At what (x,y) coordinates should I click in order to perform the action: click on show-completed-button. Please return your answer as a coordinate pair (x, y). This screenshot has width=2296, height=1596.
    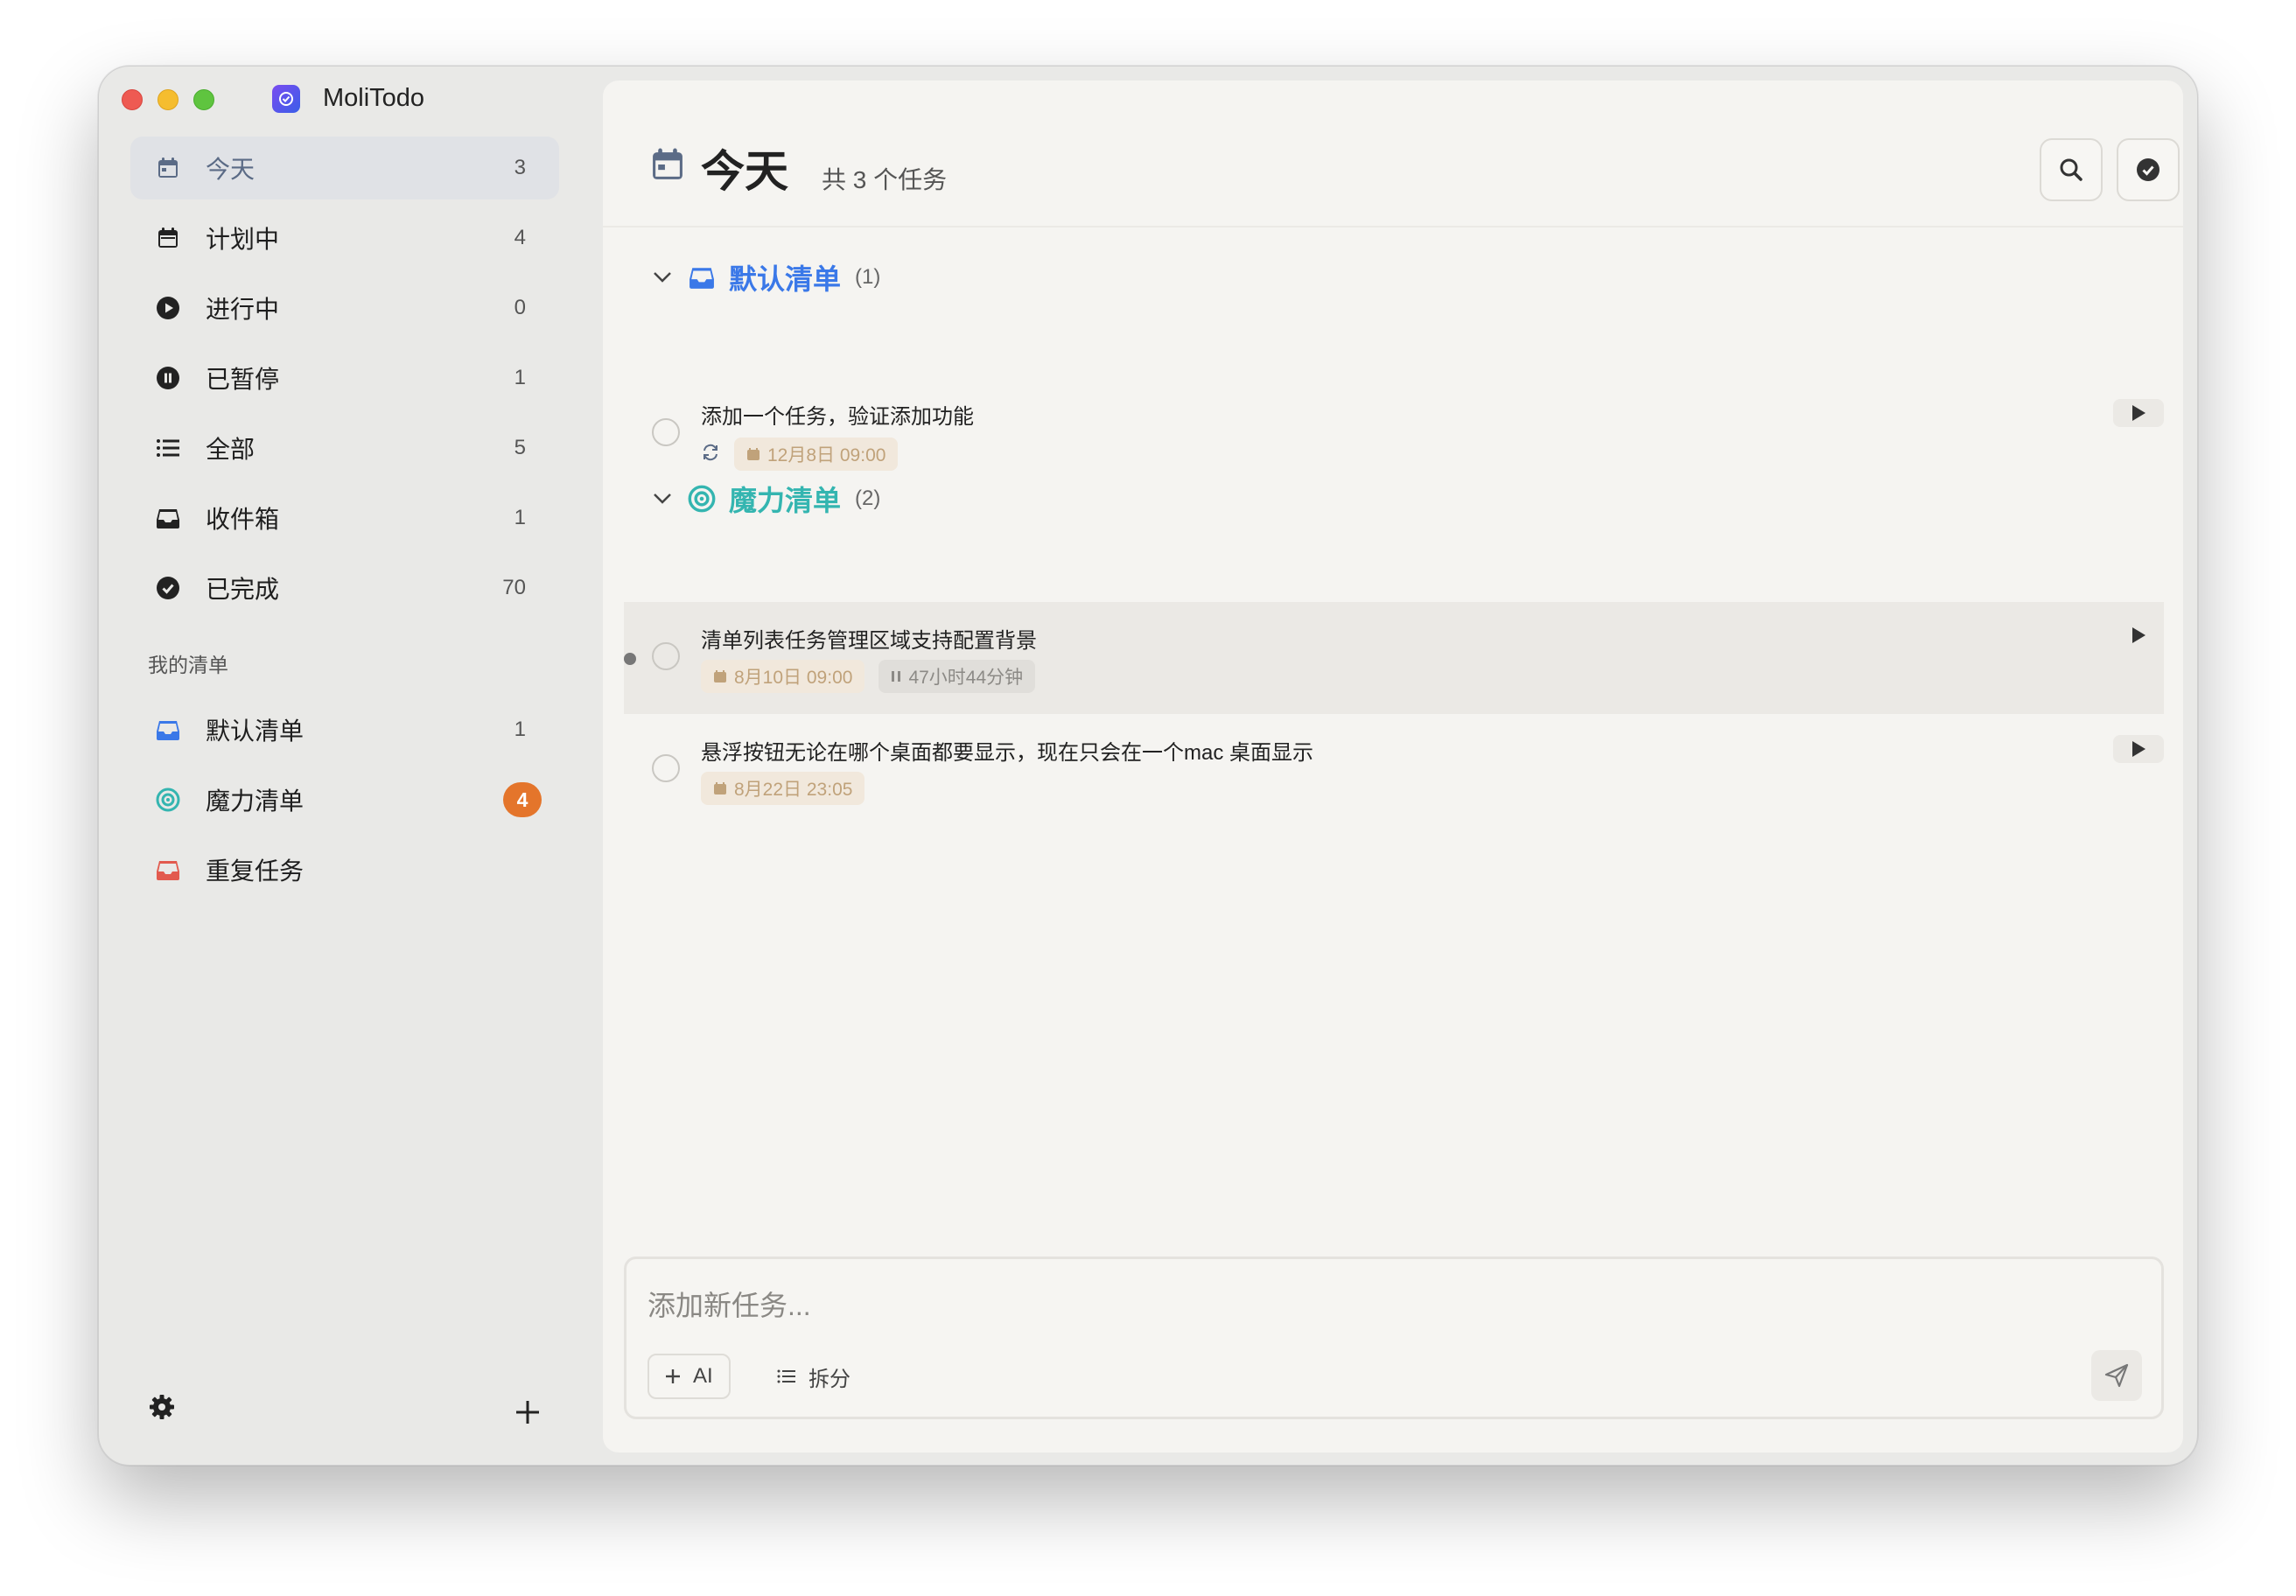
    Looking at the image, I should click on (2148, 169).